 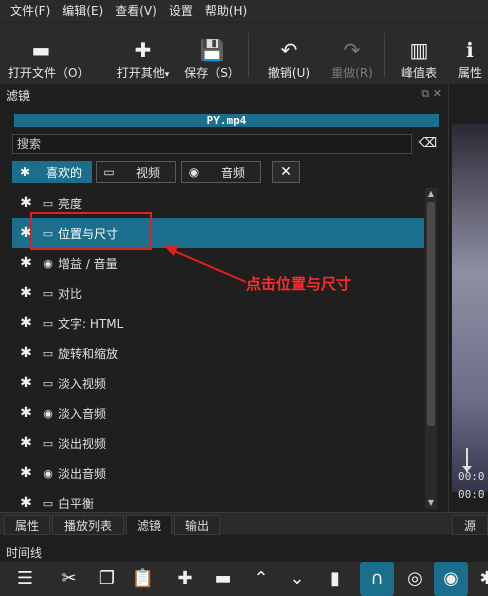 I want to click on menu-bar: 文件(F) 编辑(E) 查看(V) 设置 帮助(H), so click(x=244, y=11).